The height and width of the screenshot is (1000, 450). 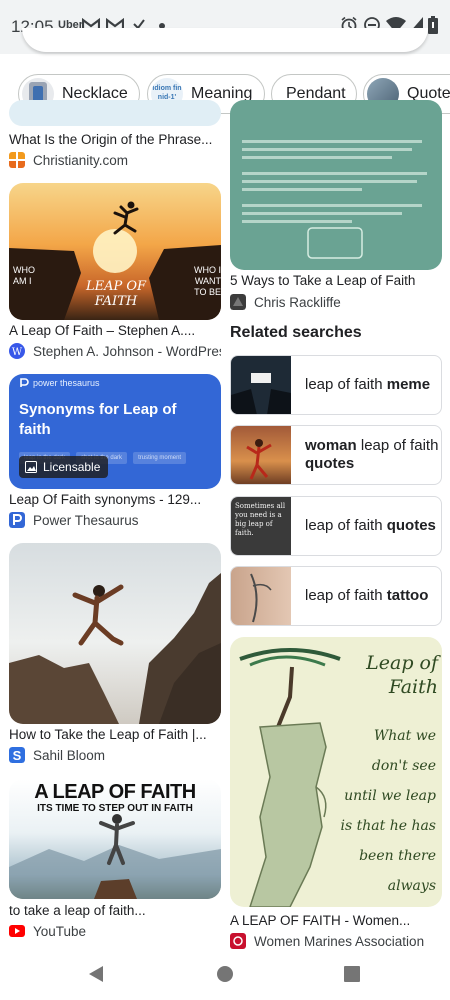 What do you see at coordinates (238, 941) in the screenshot?
I see `women-marines-icon` at bounding box center [238, 941].